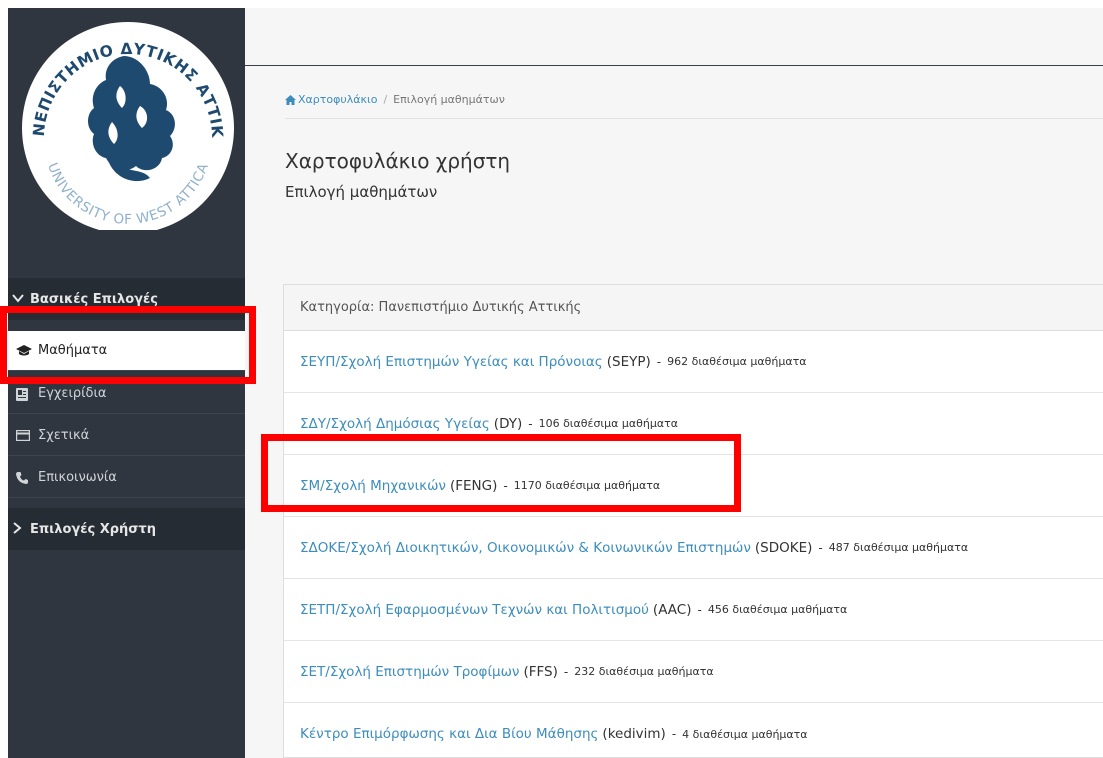 The height and width of the screenshot is (758, 1103). Describe the element at coordinates (409, 672) in the screenshot. I see `school-link: ΣΕΤ/Σχολή Επιστημών Τροφίμων` at that location.